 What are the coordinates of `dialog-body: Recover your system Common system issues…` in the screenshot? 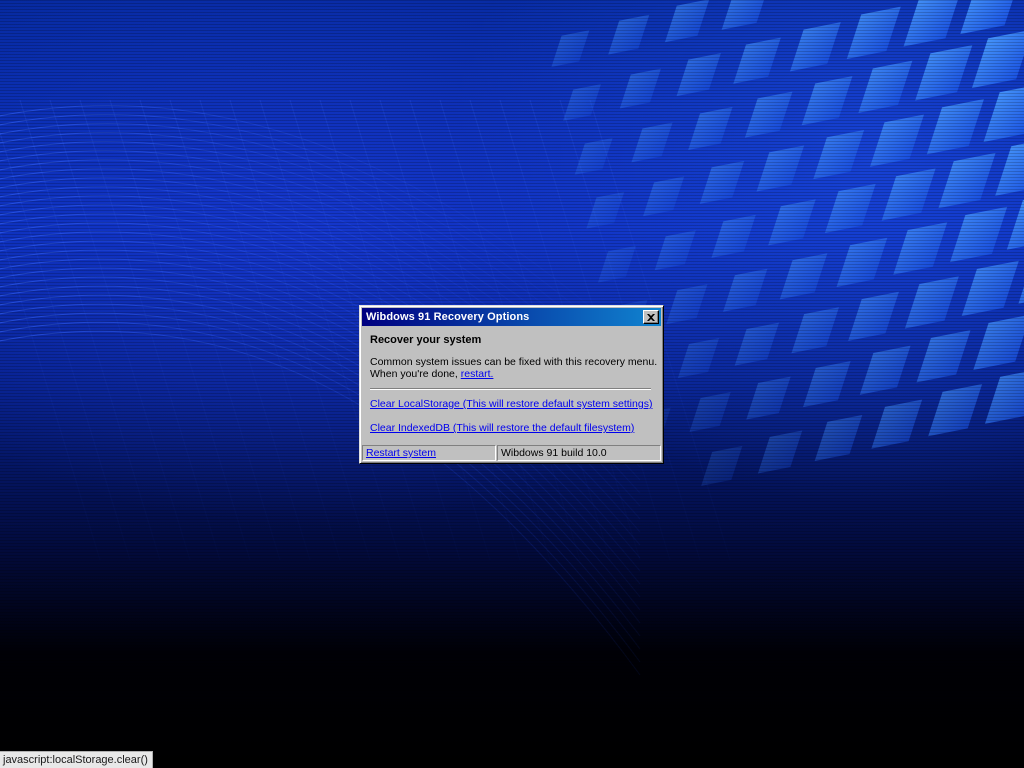 It's located at (511, 380).